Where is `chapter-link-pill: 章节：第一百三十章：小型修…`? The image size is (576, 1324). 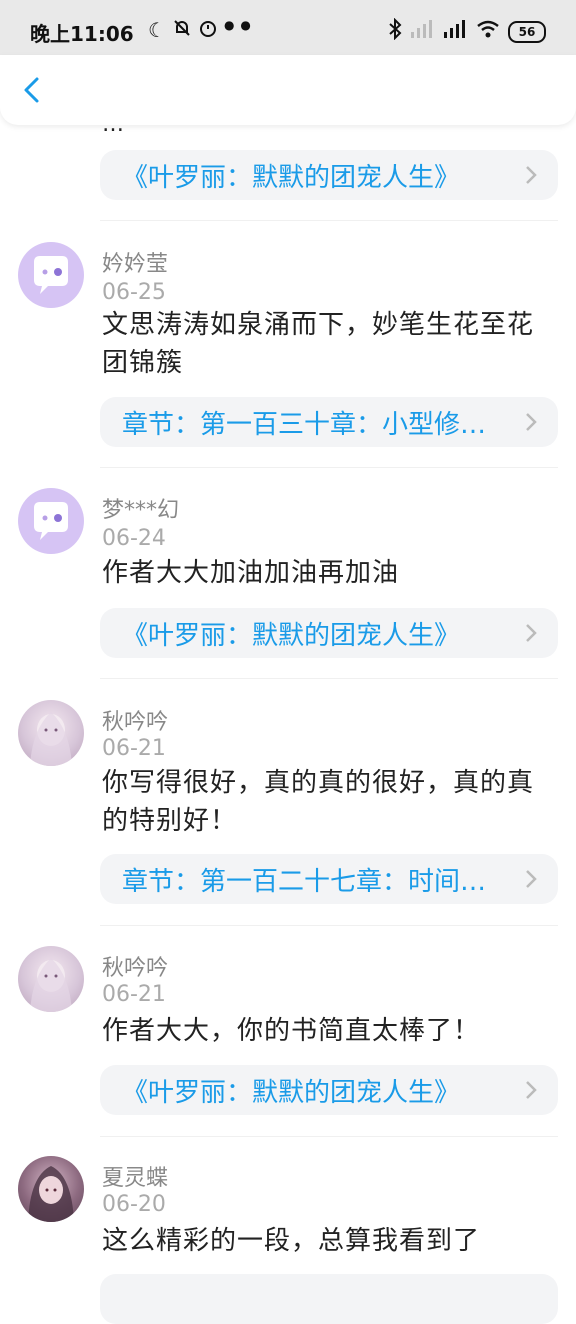 chapter-link-pill: 章节：第一百三十章：小型修… is located at coordinates (329, 422).